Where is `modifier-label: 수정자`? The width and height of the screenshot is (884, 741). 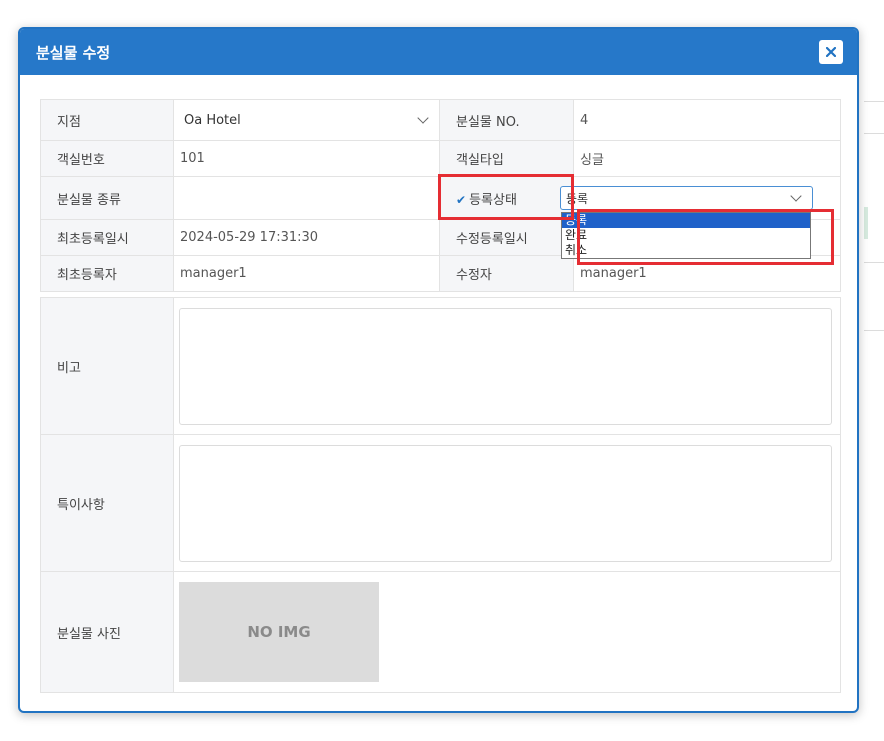
modifier-label: 수정자 is located at coordinates (506, 273).